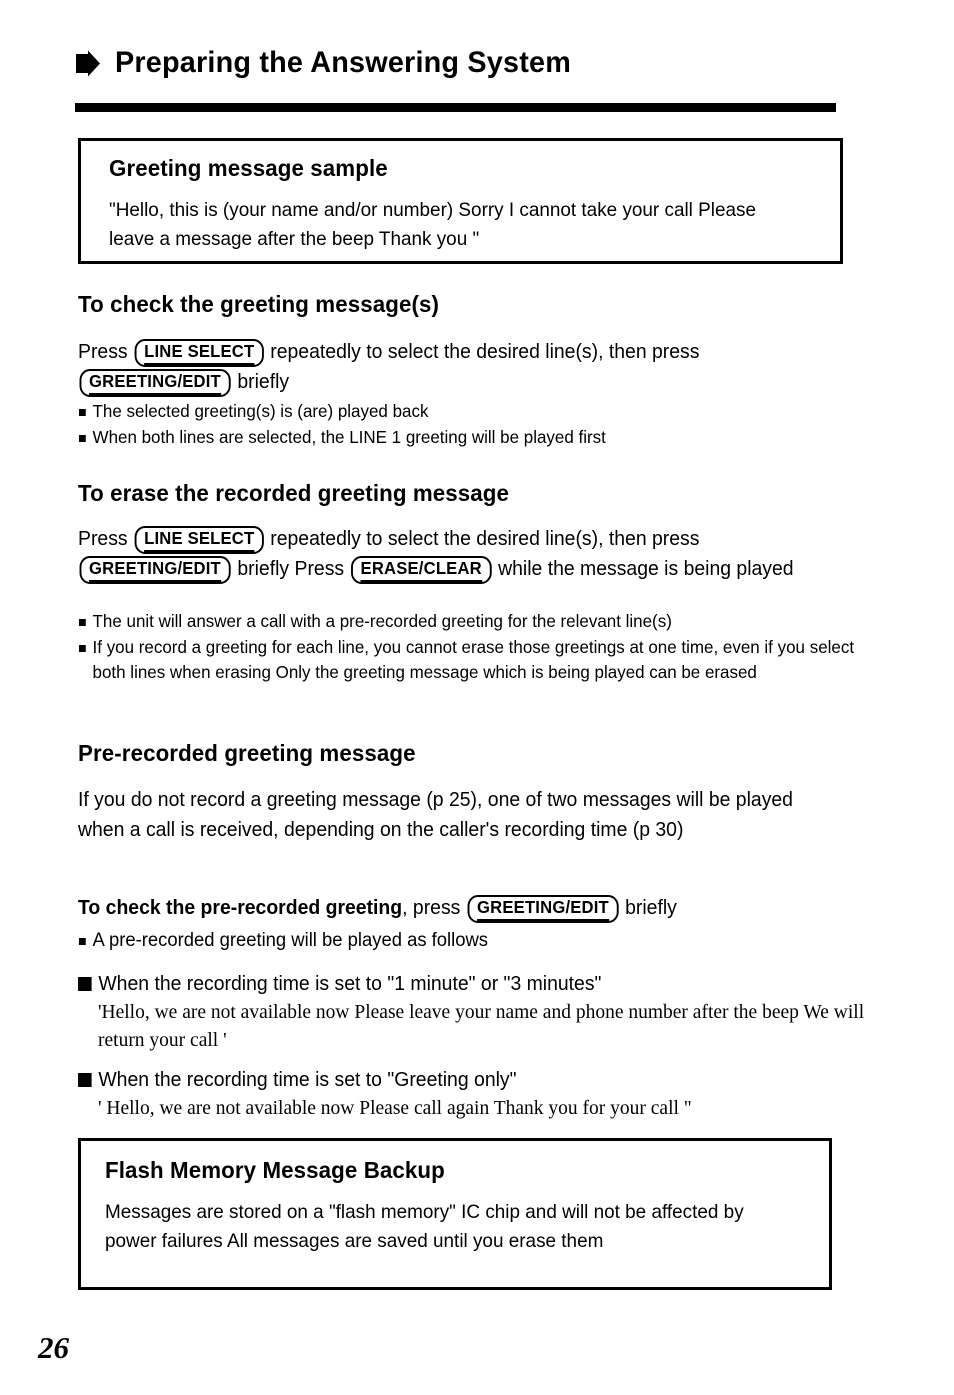 This screenshot has width=954, height=1395. I want to click on check-pre-recorded-tail: briefly, so click(651, 908).